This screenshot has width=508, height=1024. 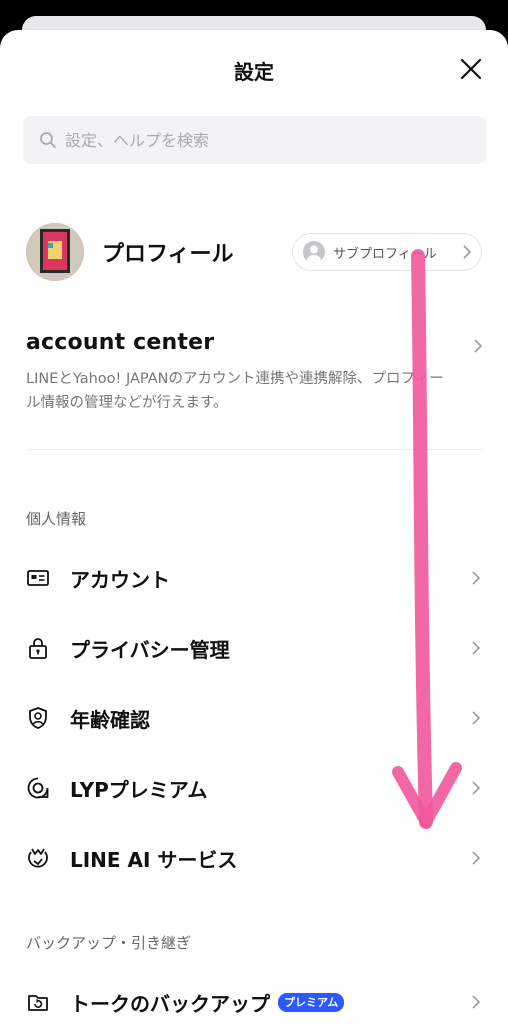 I want to click on profile-name: プロフィール, so click(x=168, y=254).